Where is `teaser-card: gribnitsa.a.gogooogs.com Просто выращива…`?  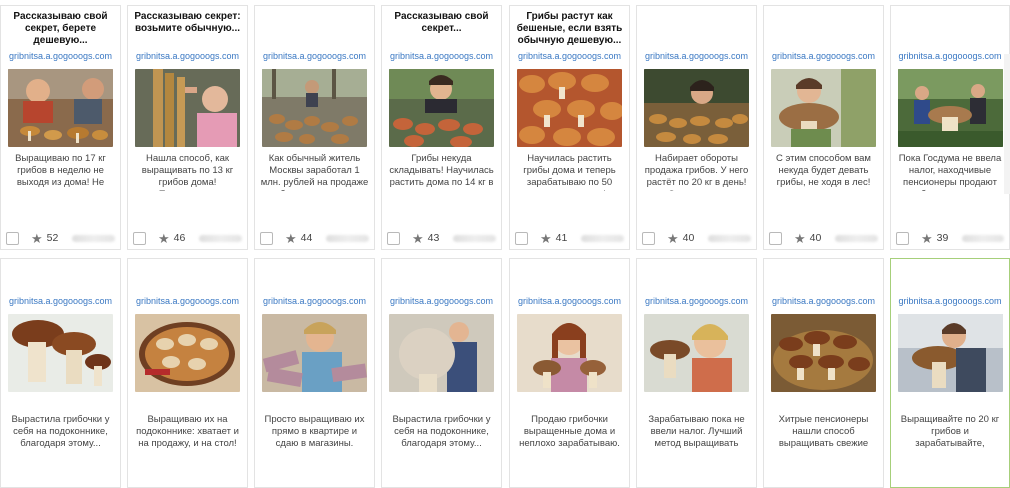 teaser-card: gribnitsa.a.gogooogs.com Просто выращива… is located at coordinates (314, 373).